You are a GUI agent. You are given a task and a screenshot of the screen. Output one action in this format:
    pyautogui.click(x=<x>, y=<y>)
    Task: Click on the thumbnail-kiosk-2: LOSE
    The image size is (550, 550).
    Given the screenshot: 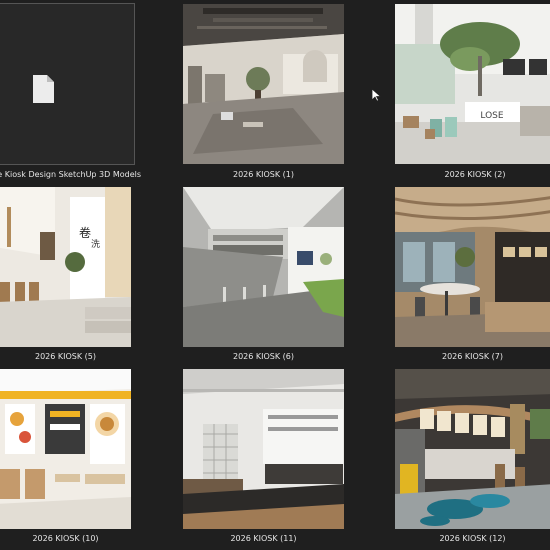 What is the action you would take?
    pyautogui.click(x=472, y=84)
    